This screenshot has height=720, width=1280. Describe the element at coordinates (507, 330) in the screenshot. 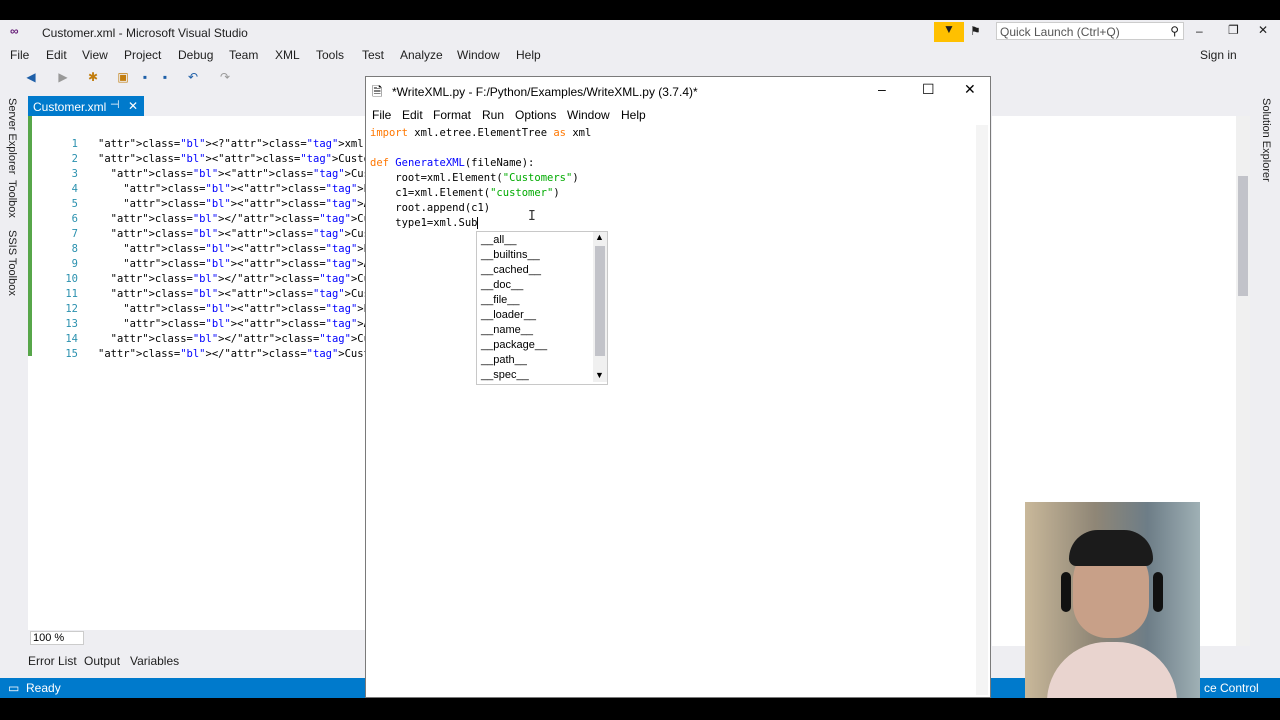

I see `autocomplete-item: __name__` at that location.